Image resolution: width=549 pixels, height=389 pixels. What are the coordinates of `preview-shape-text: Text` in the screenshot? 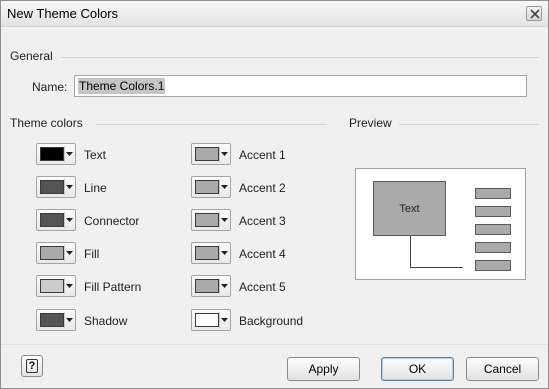 It's located at (409, 209).